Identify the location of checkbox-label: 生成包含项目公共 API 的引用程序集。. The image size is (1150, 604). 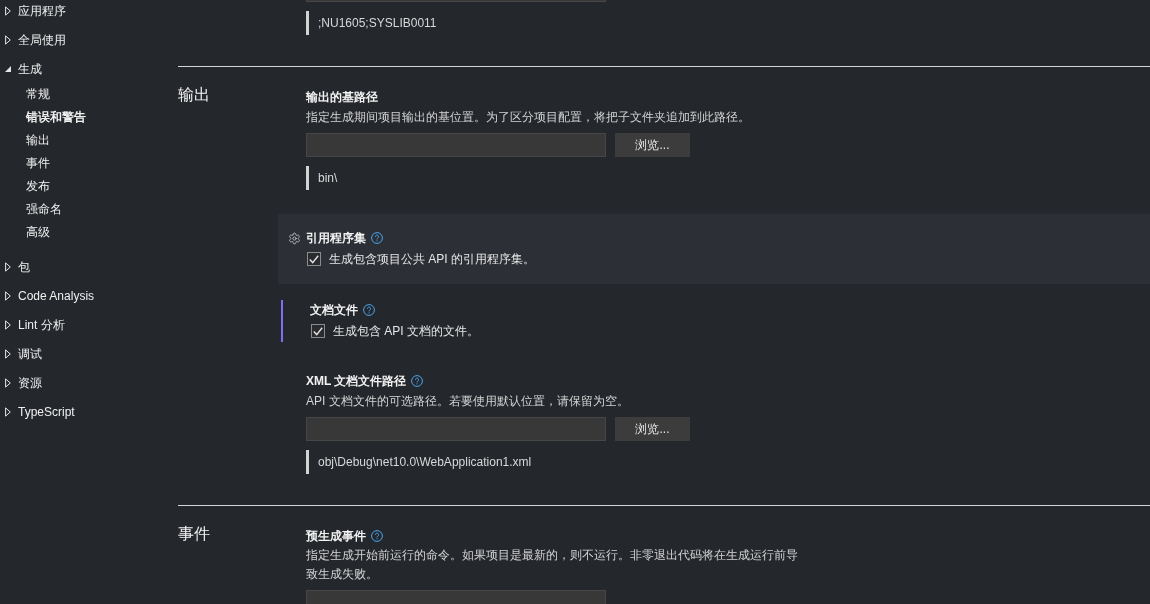
(432, 259).